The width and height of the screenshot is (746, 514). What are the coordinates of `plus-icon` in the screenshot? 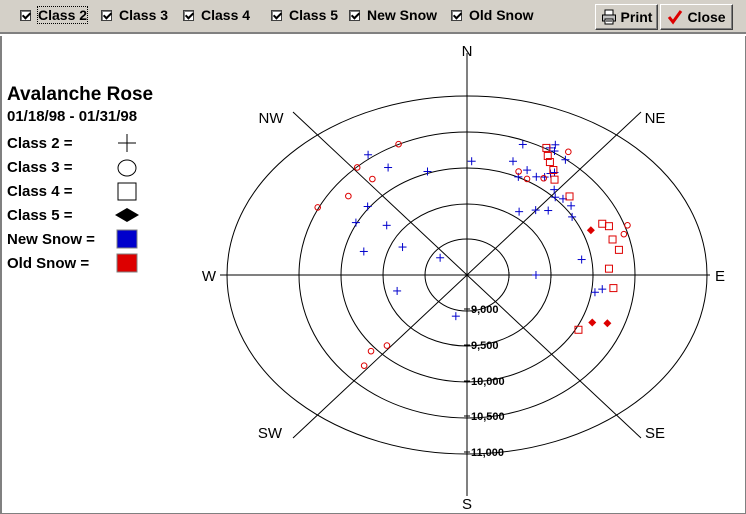 It's located at (127, 143).